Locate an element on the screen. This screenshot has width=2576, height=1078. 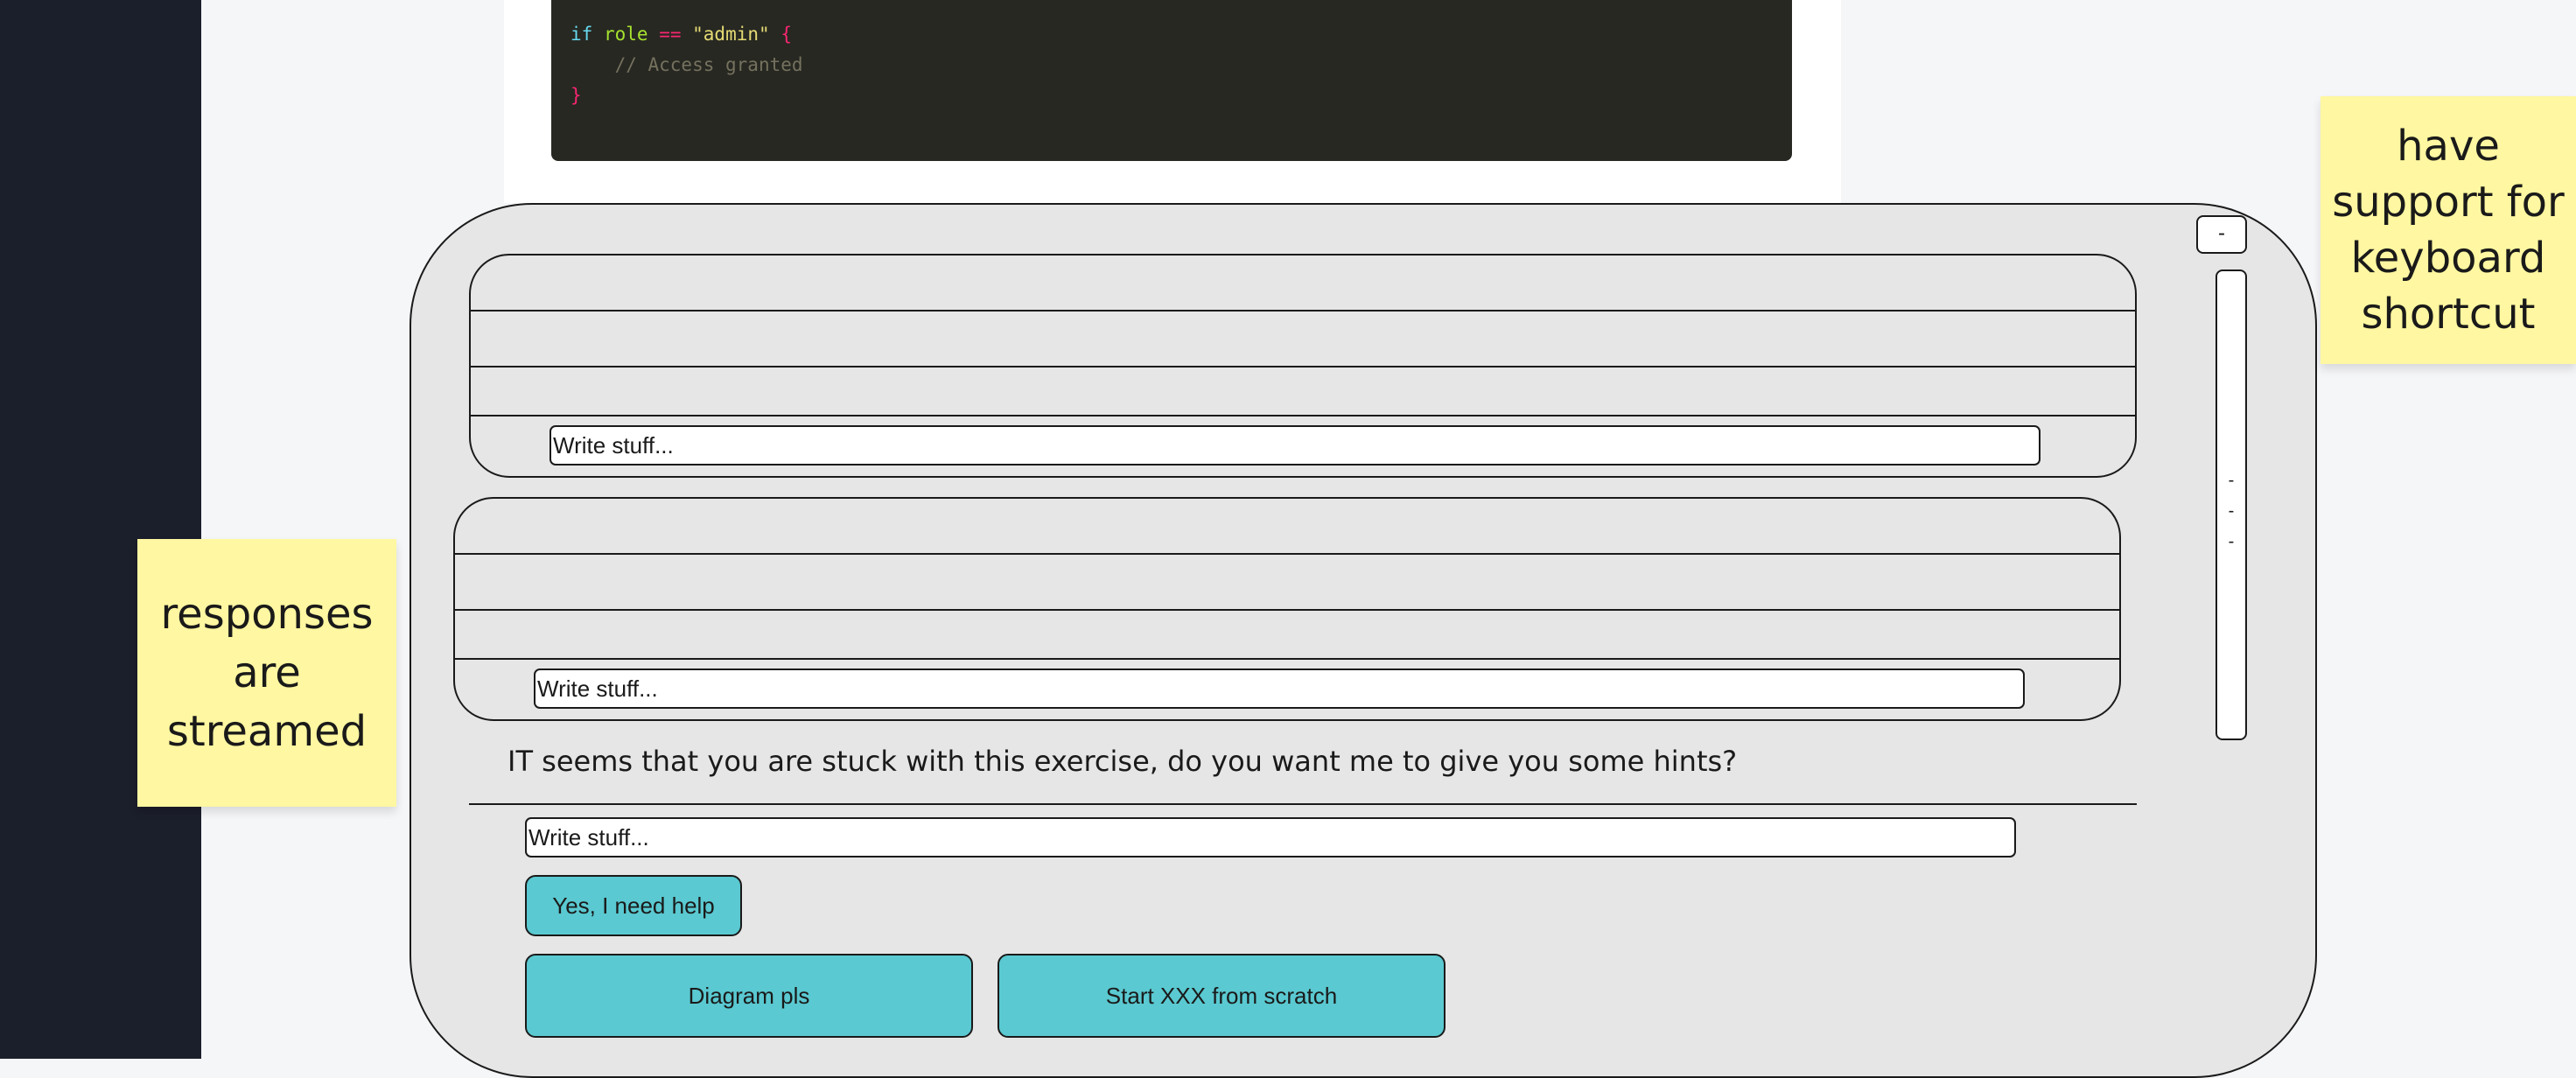
sticky-note-keyboard: have support for keyboard shortcut is located at coordinates (2448, 230).